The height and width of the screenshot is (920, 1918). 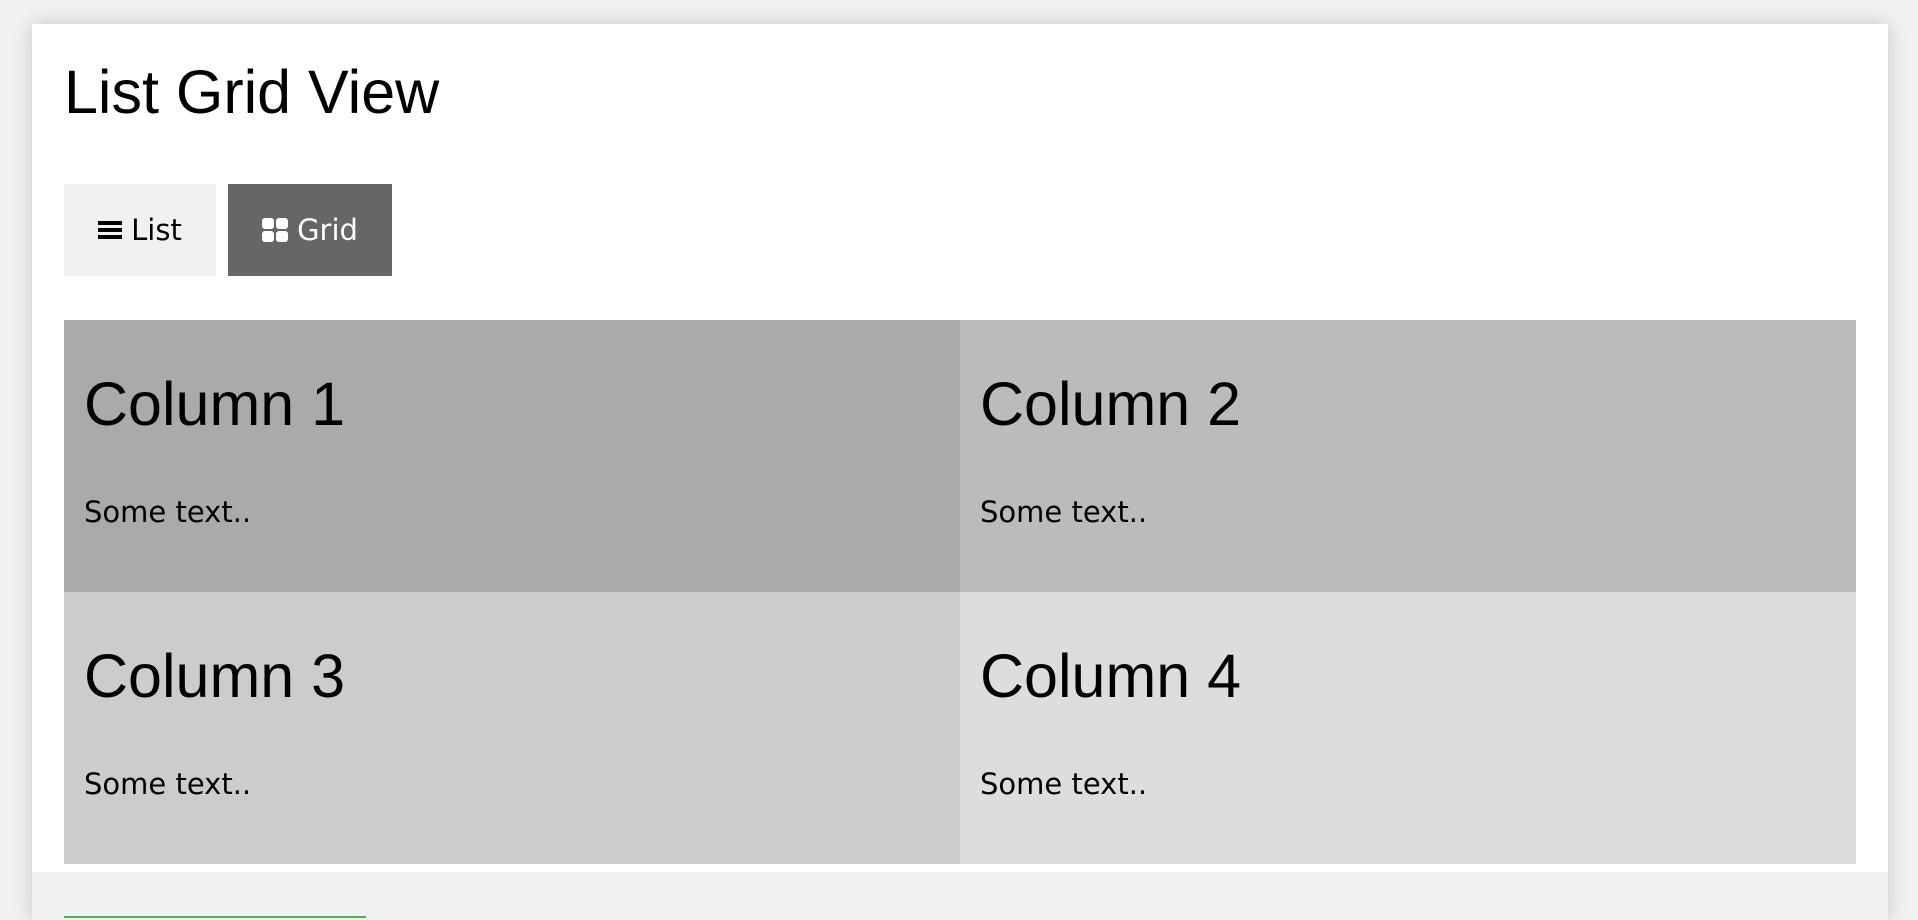 I want to click on bars-icon, so click(x=110, y=230).